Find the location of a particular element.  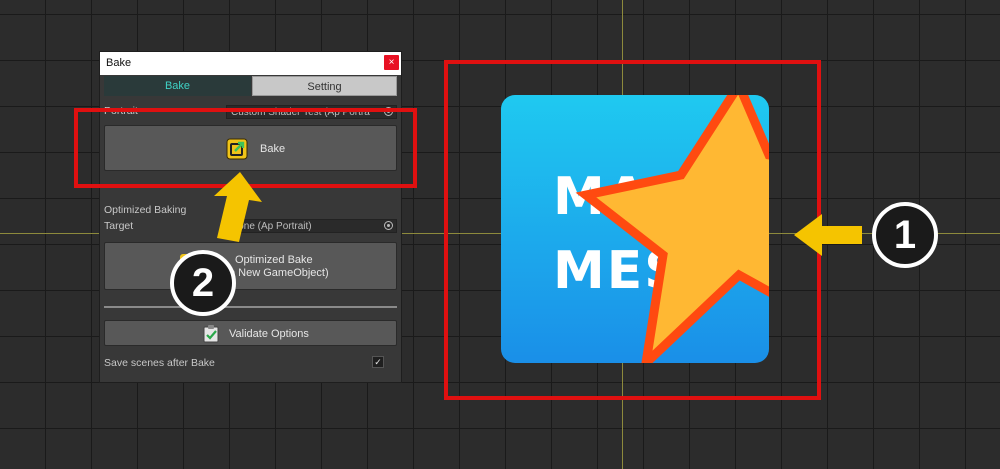

optimized-bake-label-line1: Optimized Bake is located at coordinates (274, 260).